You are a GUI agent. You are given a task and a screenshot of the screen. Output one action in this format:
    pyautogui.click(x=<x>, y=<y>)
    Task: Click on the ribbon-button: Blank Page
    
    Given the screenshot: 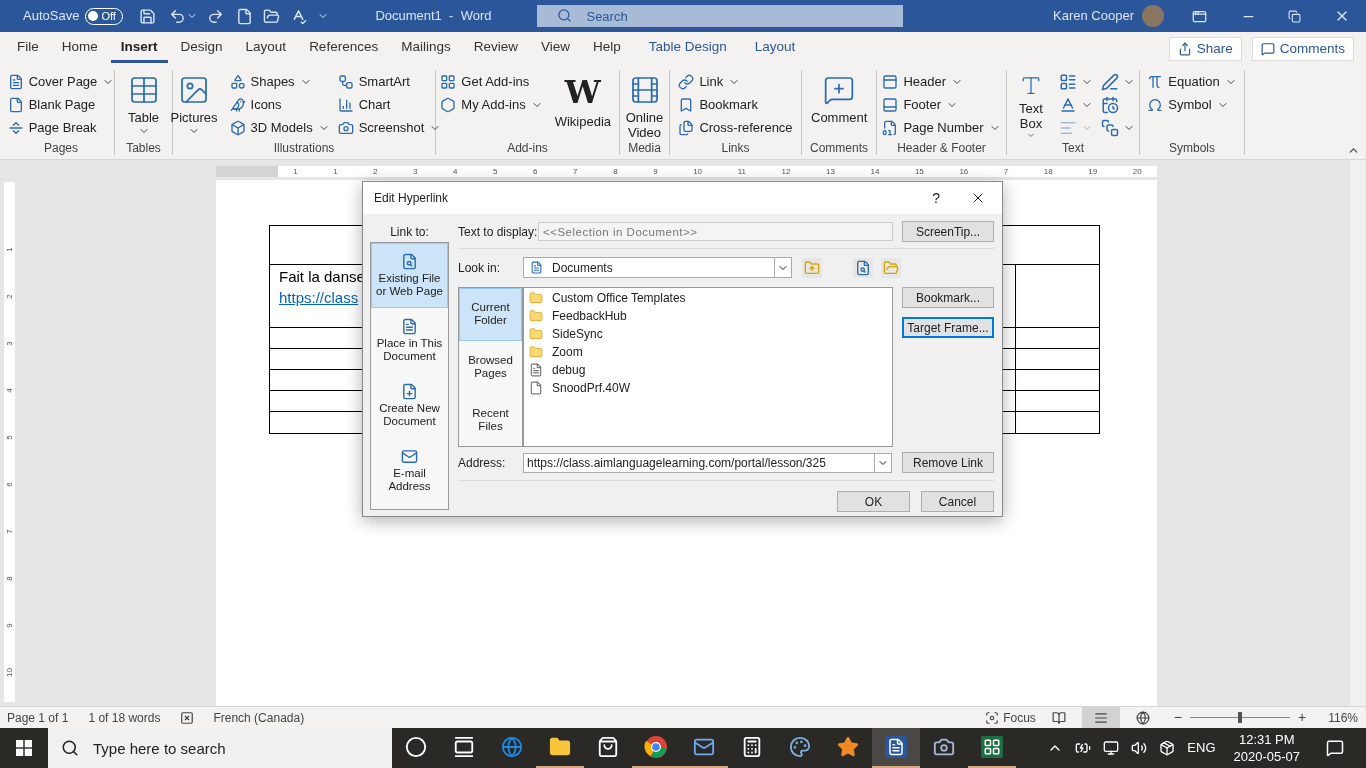 What is the action you would take?
    pyautogui.click(x=61, y=104)
    